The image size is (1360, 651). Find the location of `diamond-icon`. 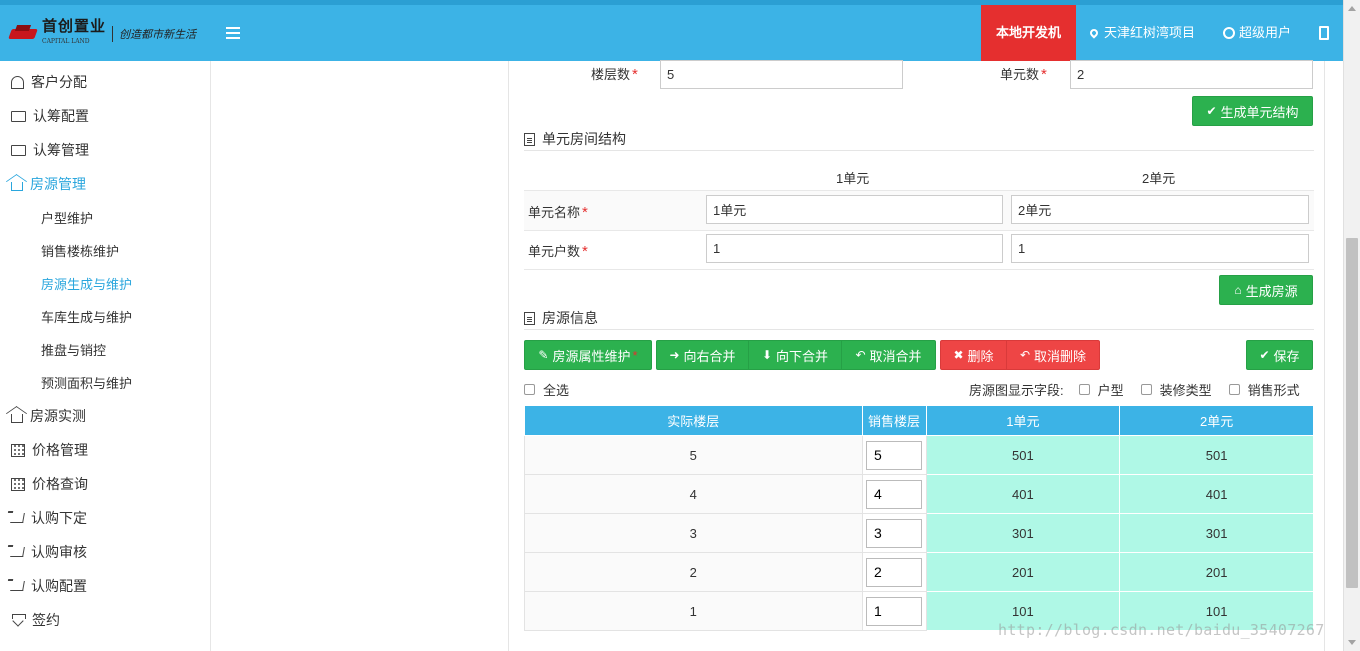

diamond-icon is located at coordinates (18, 620).